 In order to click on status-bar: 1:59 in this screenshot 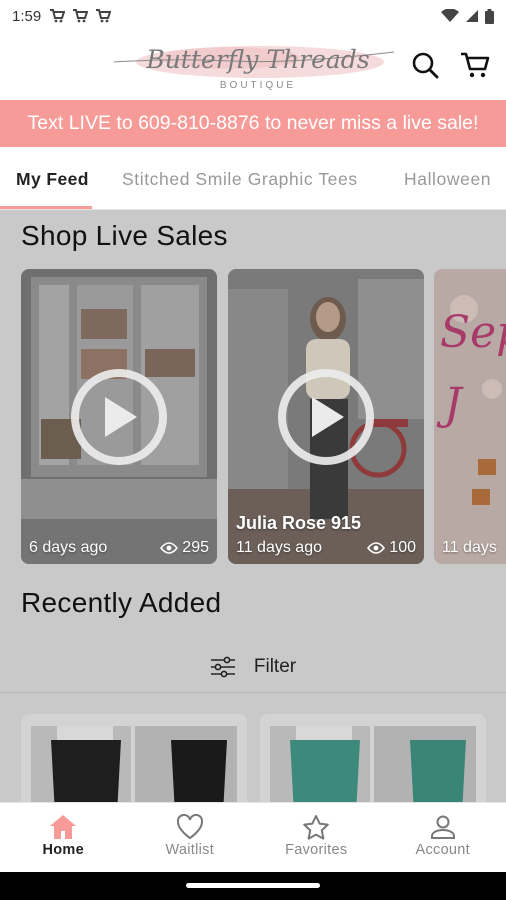, I will do `click(253, 16)`.